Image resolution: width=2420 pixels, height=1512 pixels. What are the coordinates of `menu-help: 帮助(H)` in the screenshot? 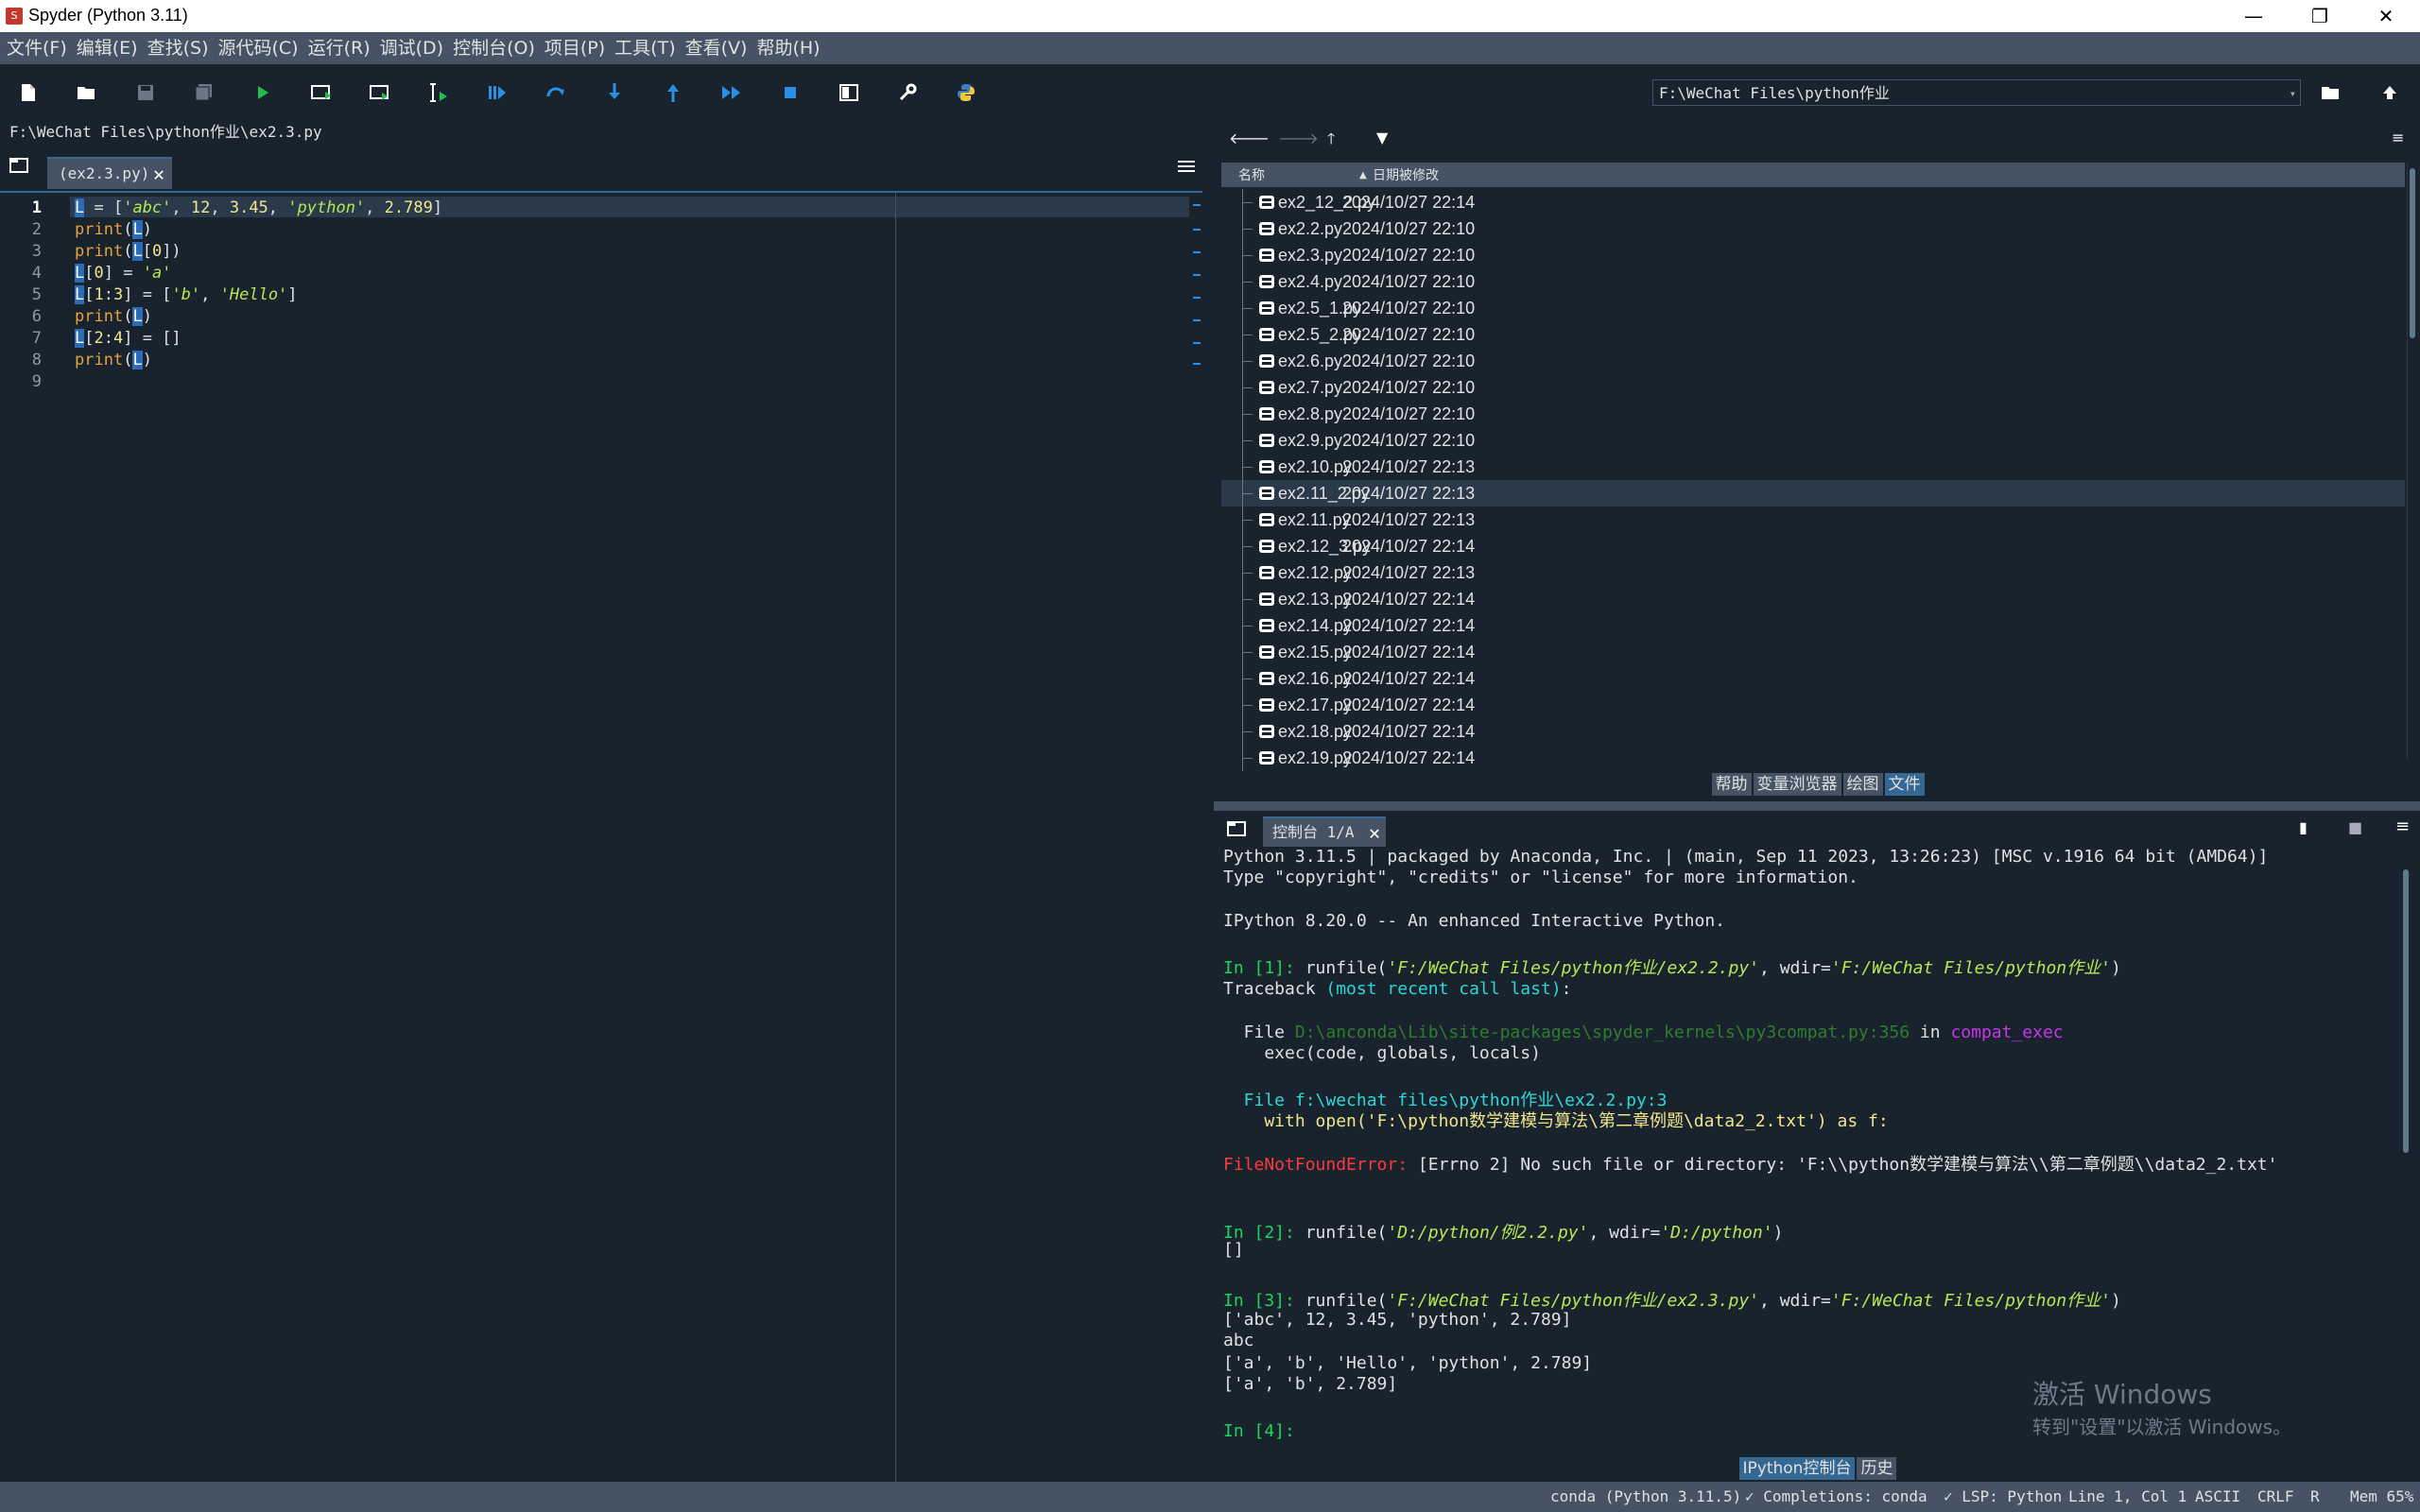 It's located at (788, 48).